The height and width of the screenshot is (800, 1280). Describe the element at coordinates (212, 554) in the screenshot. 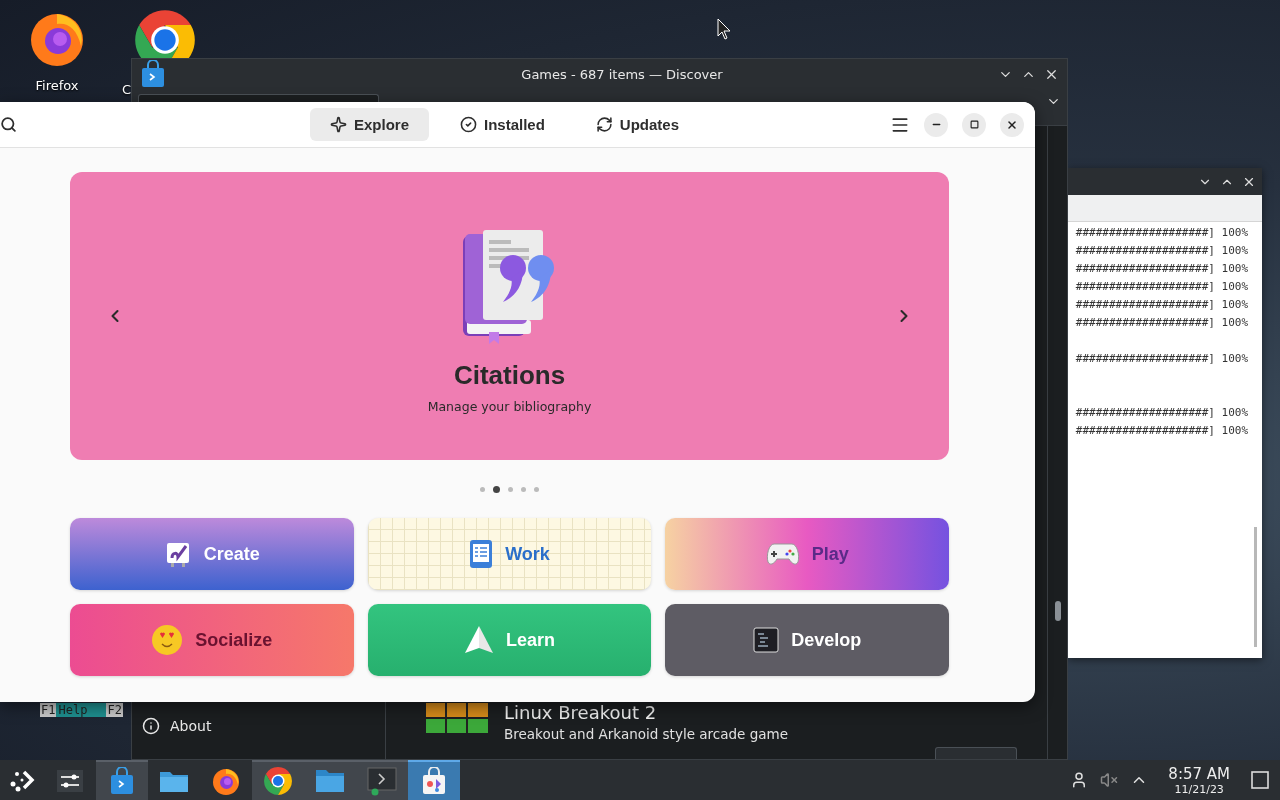

I see `category-button: Create` at that location.